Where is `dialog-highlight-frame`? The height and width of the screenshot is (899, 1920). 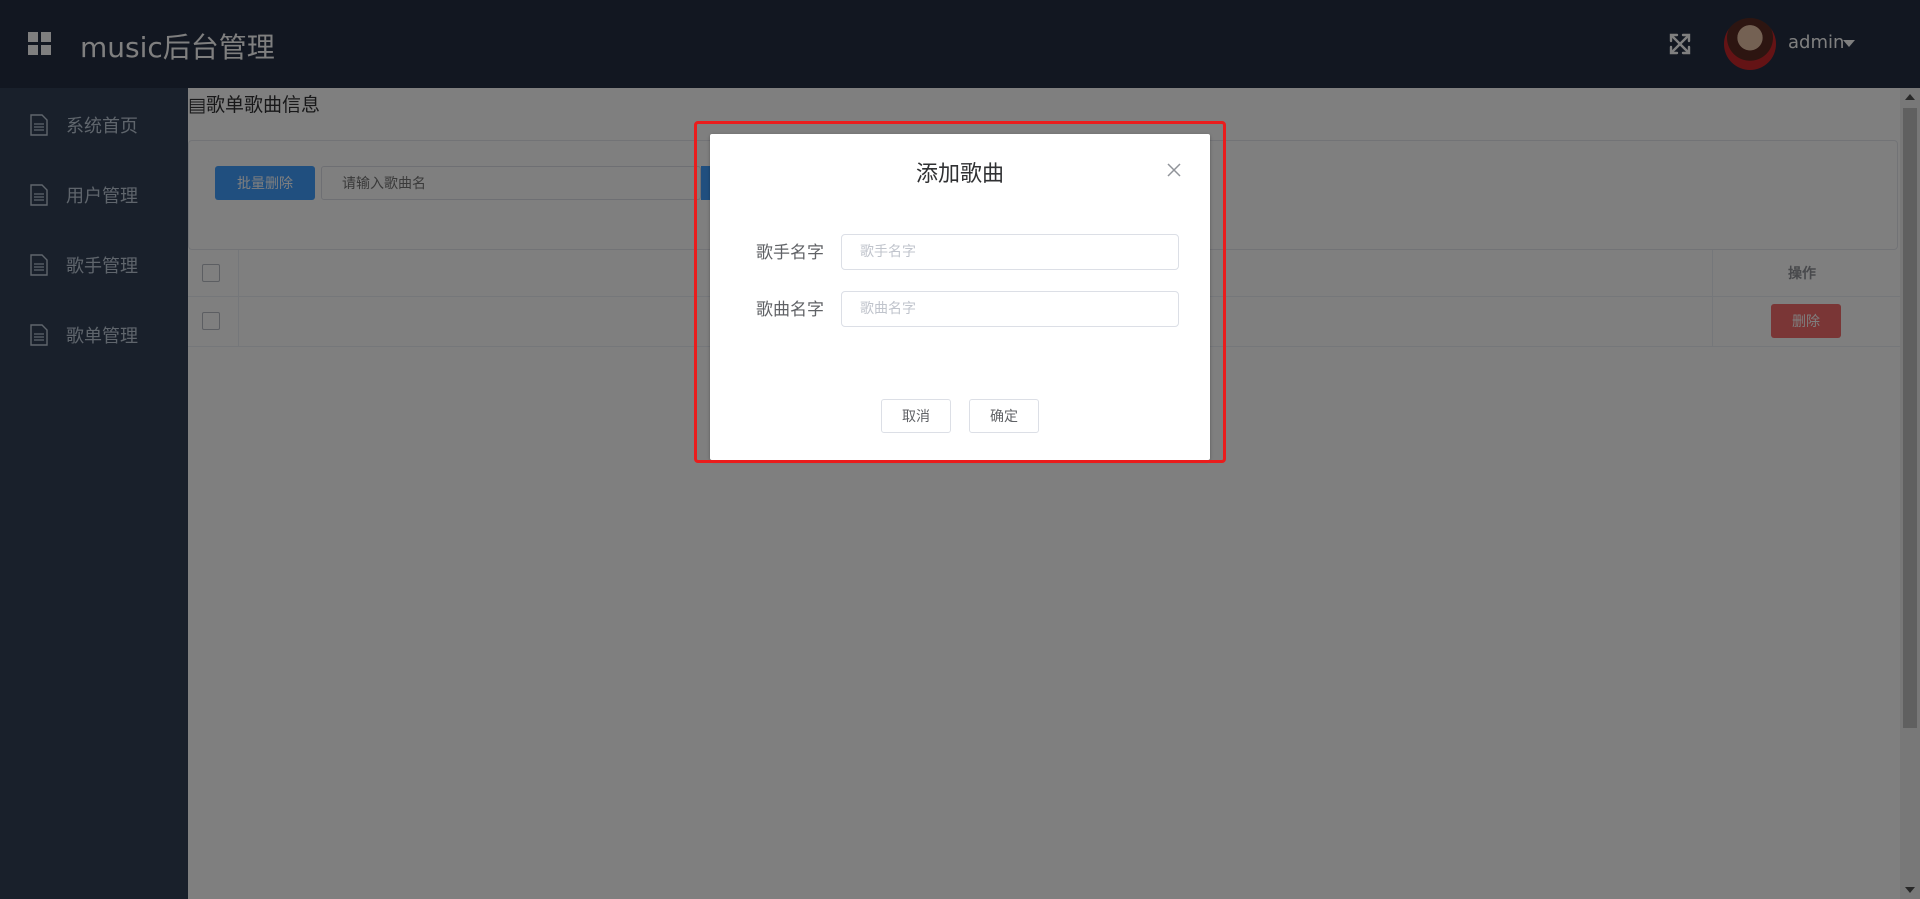 dialog-highlight-frame is located at coordinates (960, 292).